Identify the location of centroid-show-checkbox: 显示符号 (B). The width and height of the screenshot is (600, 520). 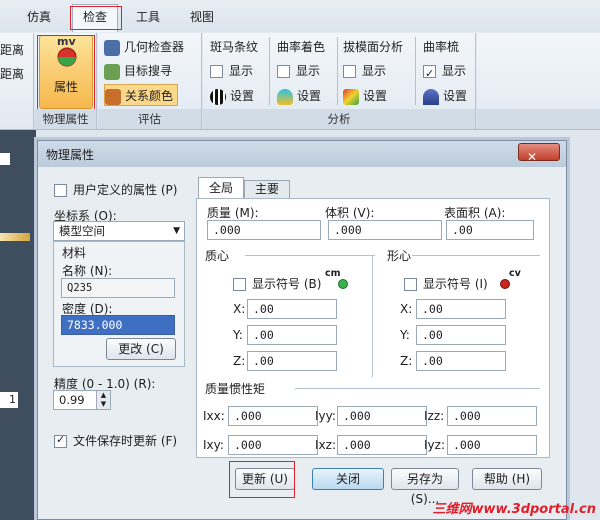
(277, 283).